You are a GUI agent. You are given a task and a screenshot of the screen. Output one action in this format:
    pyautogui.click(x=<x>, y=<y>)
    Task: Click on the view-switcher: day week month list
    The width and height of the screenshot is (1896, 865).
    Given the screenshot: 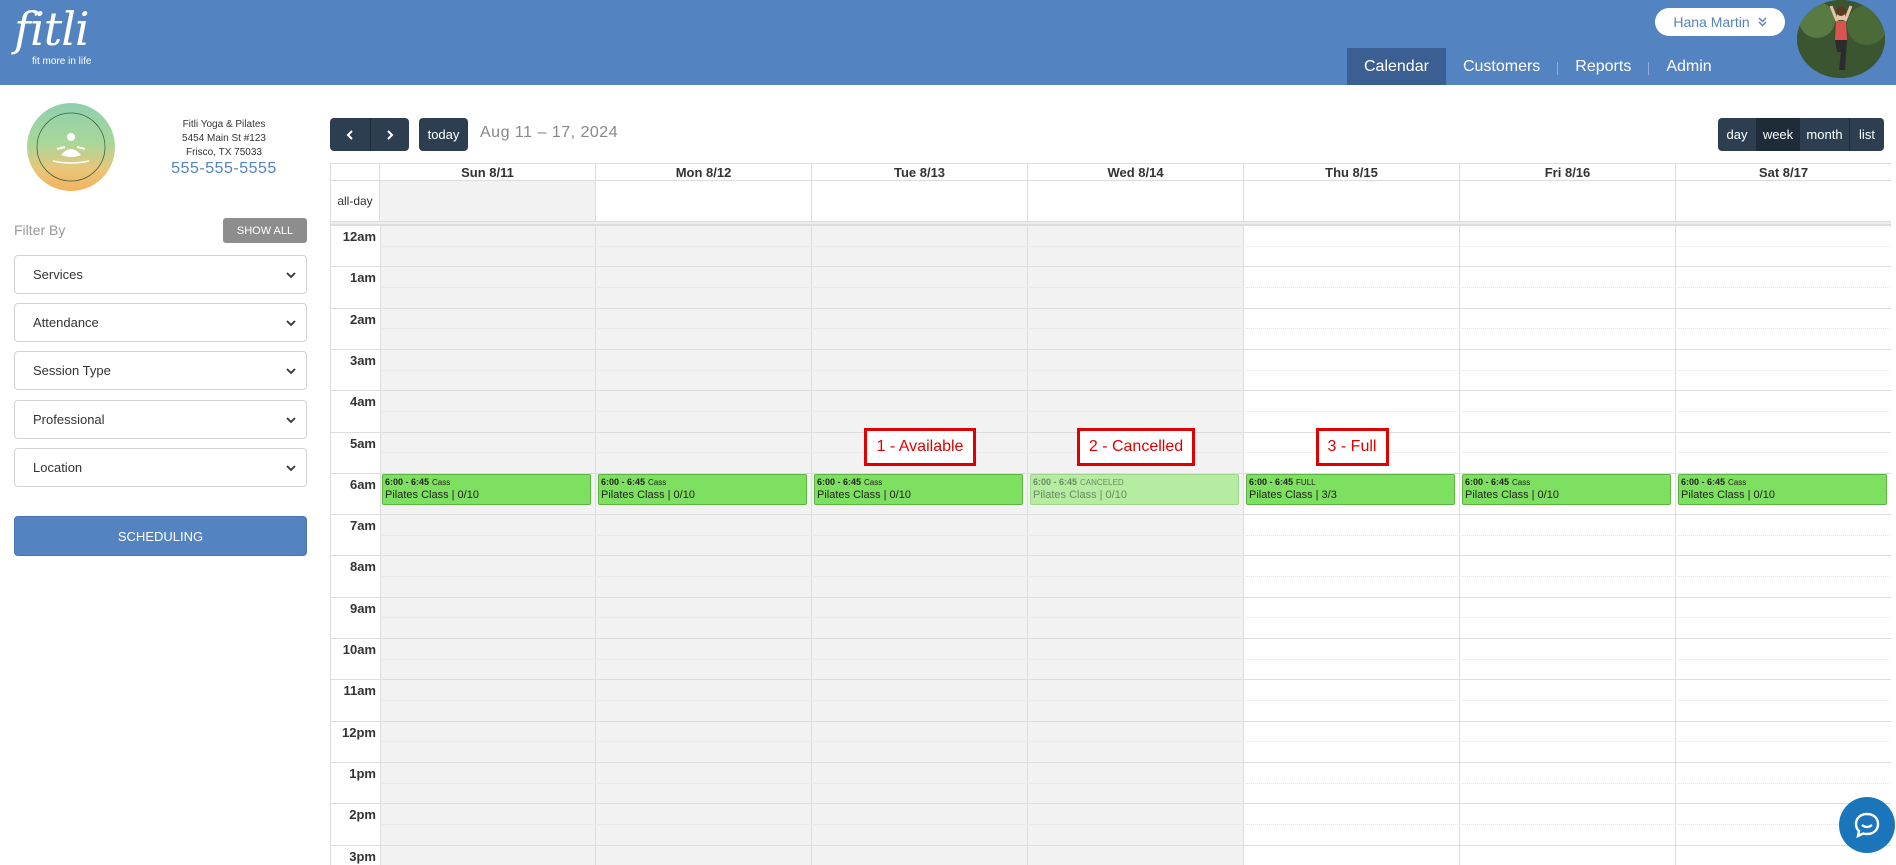 What is the action you would take?
    pyautogui.click(x=1801, y=134)
    